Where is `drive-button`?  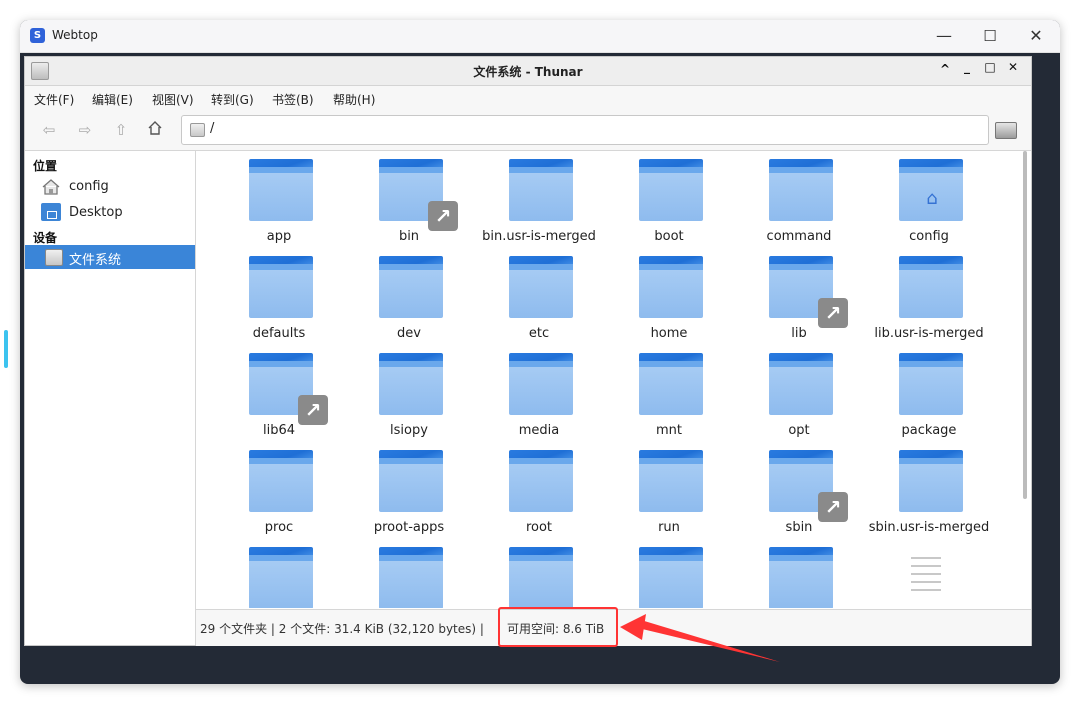 drive-button is located at coordinates (1006, 130).